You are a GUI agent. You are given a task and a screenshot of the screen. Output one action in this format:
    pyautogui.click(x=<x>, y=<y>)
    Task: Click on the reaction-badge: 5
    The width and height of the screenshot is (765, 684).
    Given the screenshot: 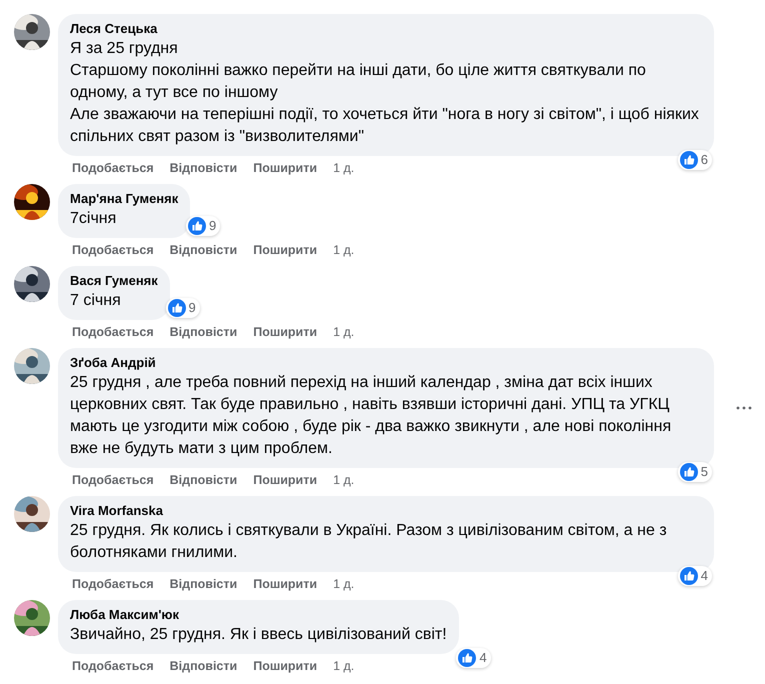 What is the action you would take?
    pyautogui.click(x=695, y=472)
    